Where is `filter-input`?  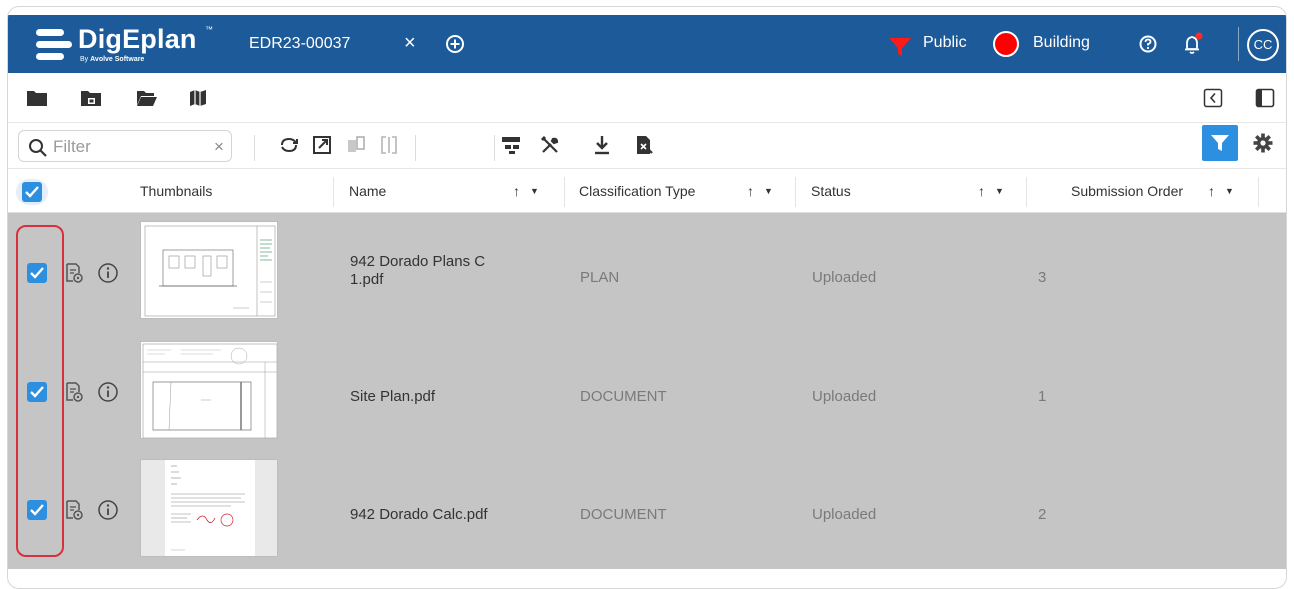
filter-input is located at coordinates (128, 147).